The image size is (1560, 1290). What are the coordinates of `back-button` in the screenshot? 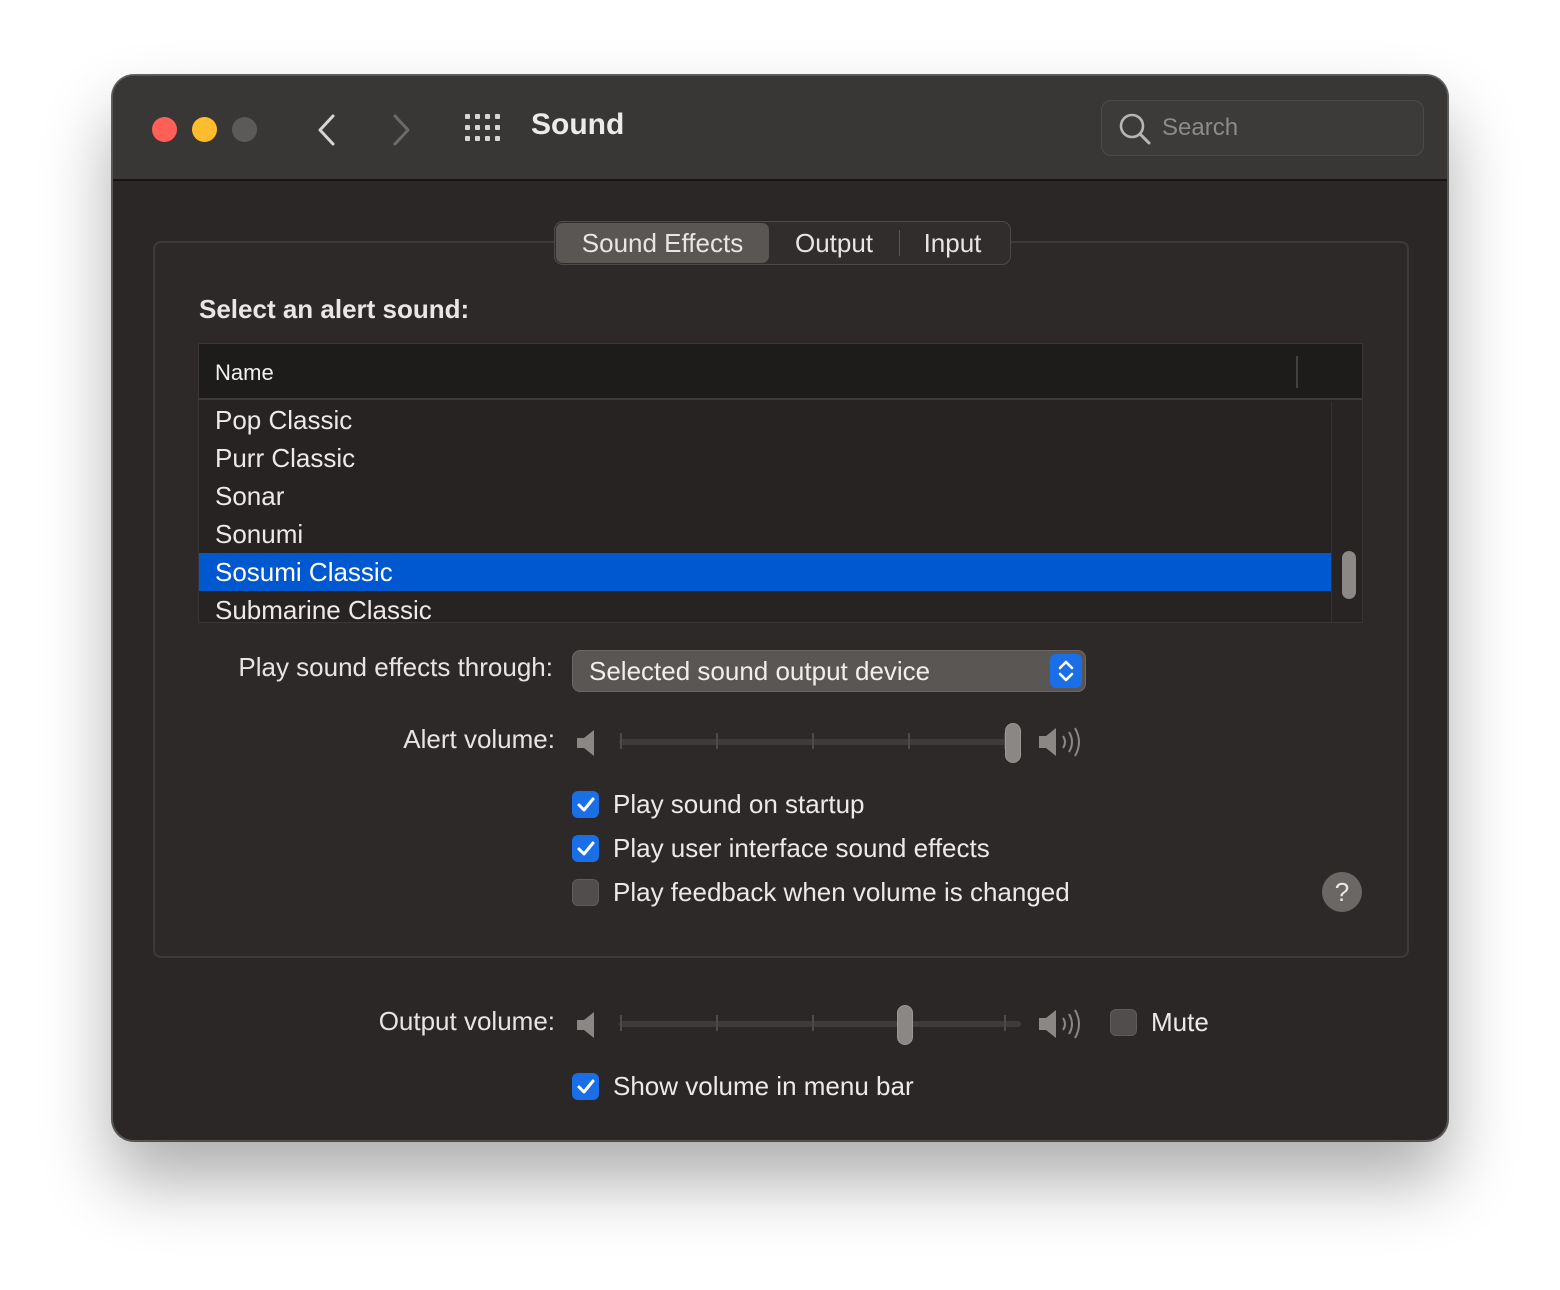 It's located at (327, 130).